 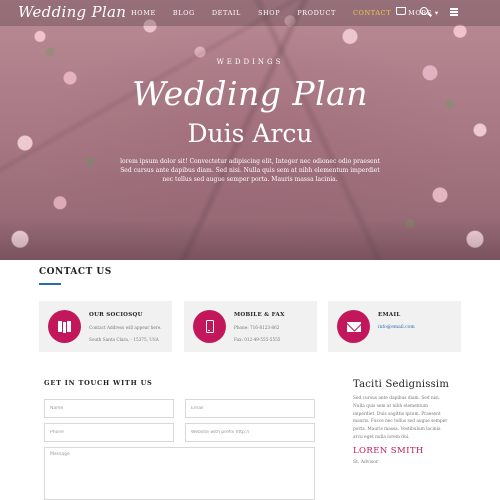 I want to click on cart-icon, so click(x=401, y=11).